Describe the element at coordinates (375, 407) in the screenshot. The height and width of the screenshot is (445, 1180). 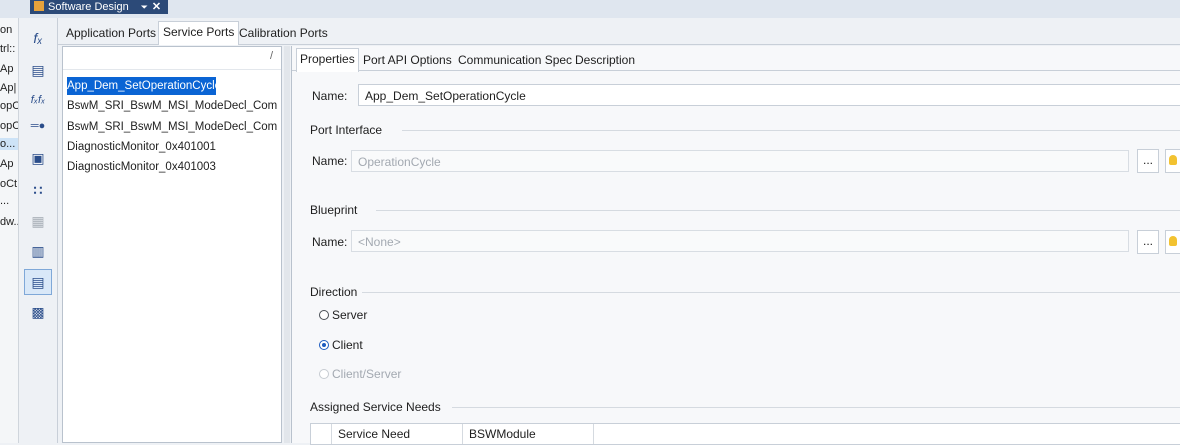
I see `assigned-service-needs-title: Assigned Service Needs` at that location.